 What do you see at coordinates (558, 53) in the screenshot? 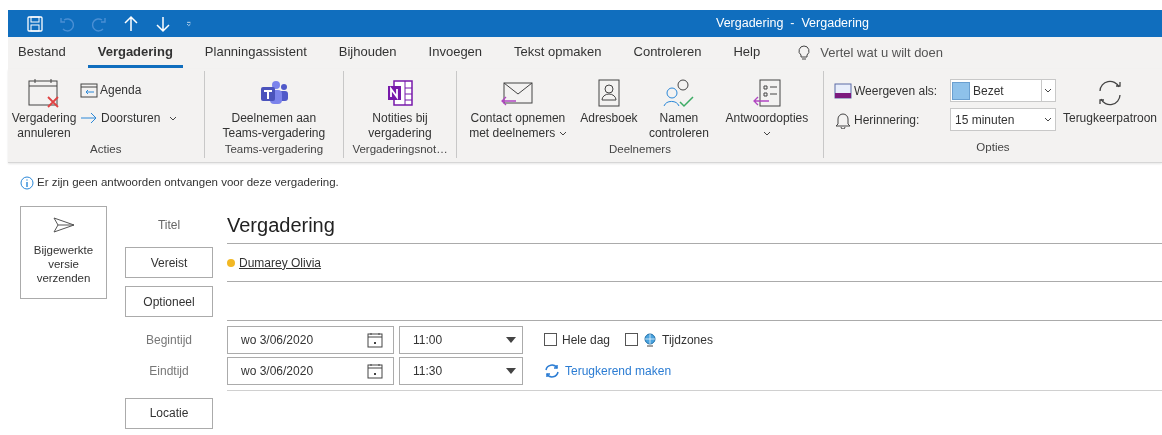
I see `ribbon-tab: Tekst opmaken` at bounding box center [558, 53].